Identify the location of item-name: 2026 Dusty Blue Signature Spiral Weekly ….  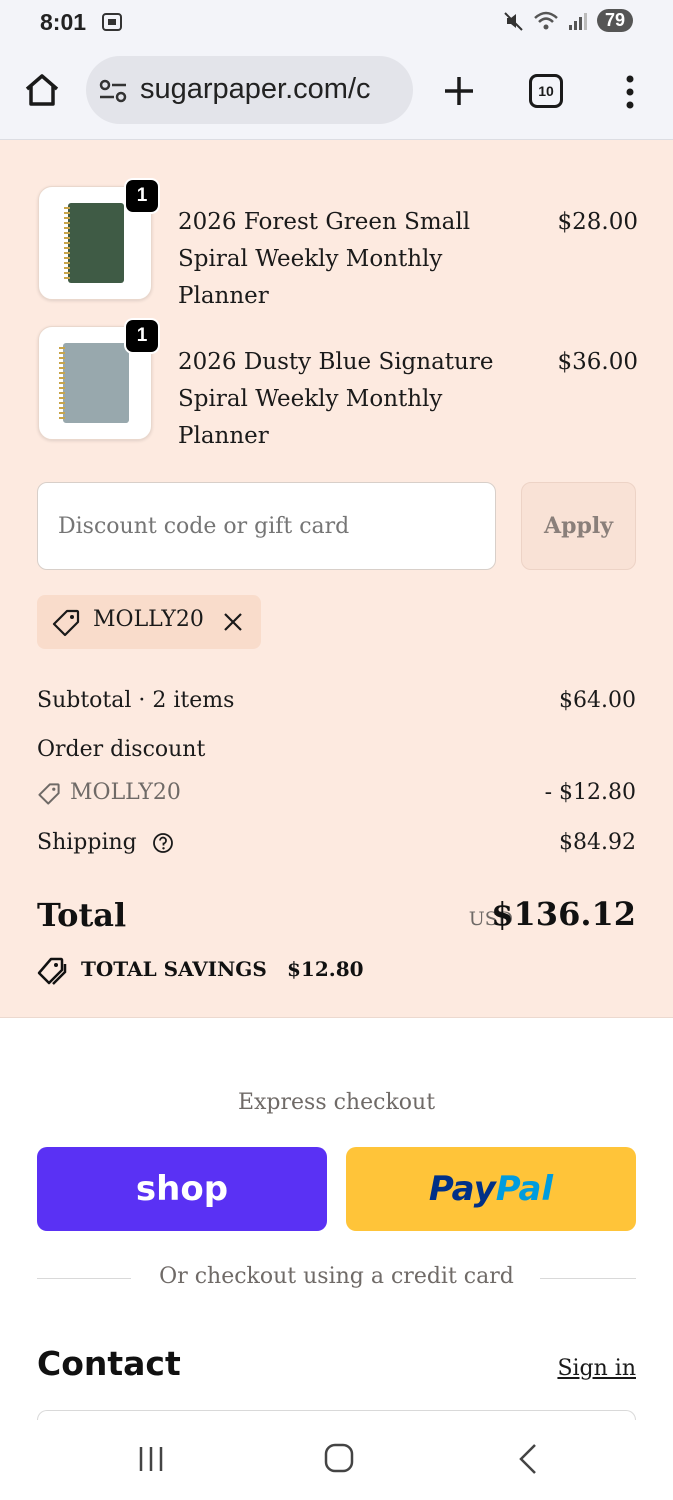
(336, 399).